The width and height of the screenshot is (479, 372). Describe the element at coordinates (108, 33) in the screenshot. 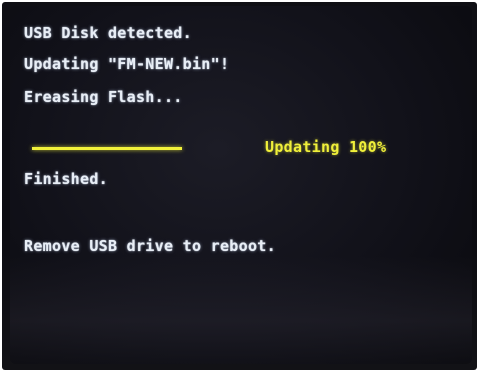

I see `usb-detected-text: USB Disk detected.` at that location.